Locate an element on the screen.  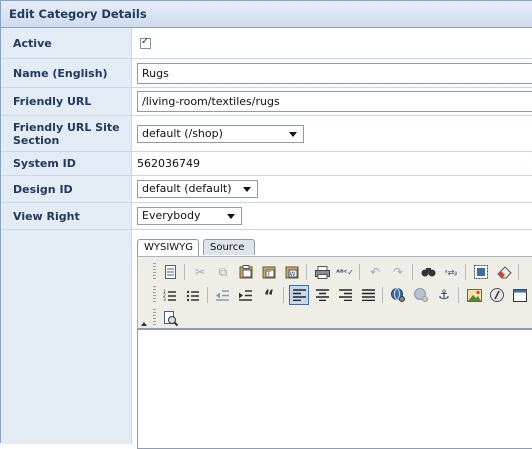
tab-wysiwyg: WYSIWYG is located at coordinates (168, 248).